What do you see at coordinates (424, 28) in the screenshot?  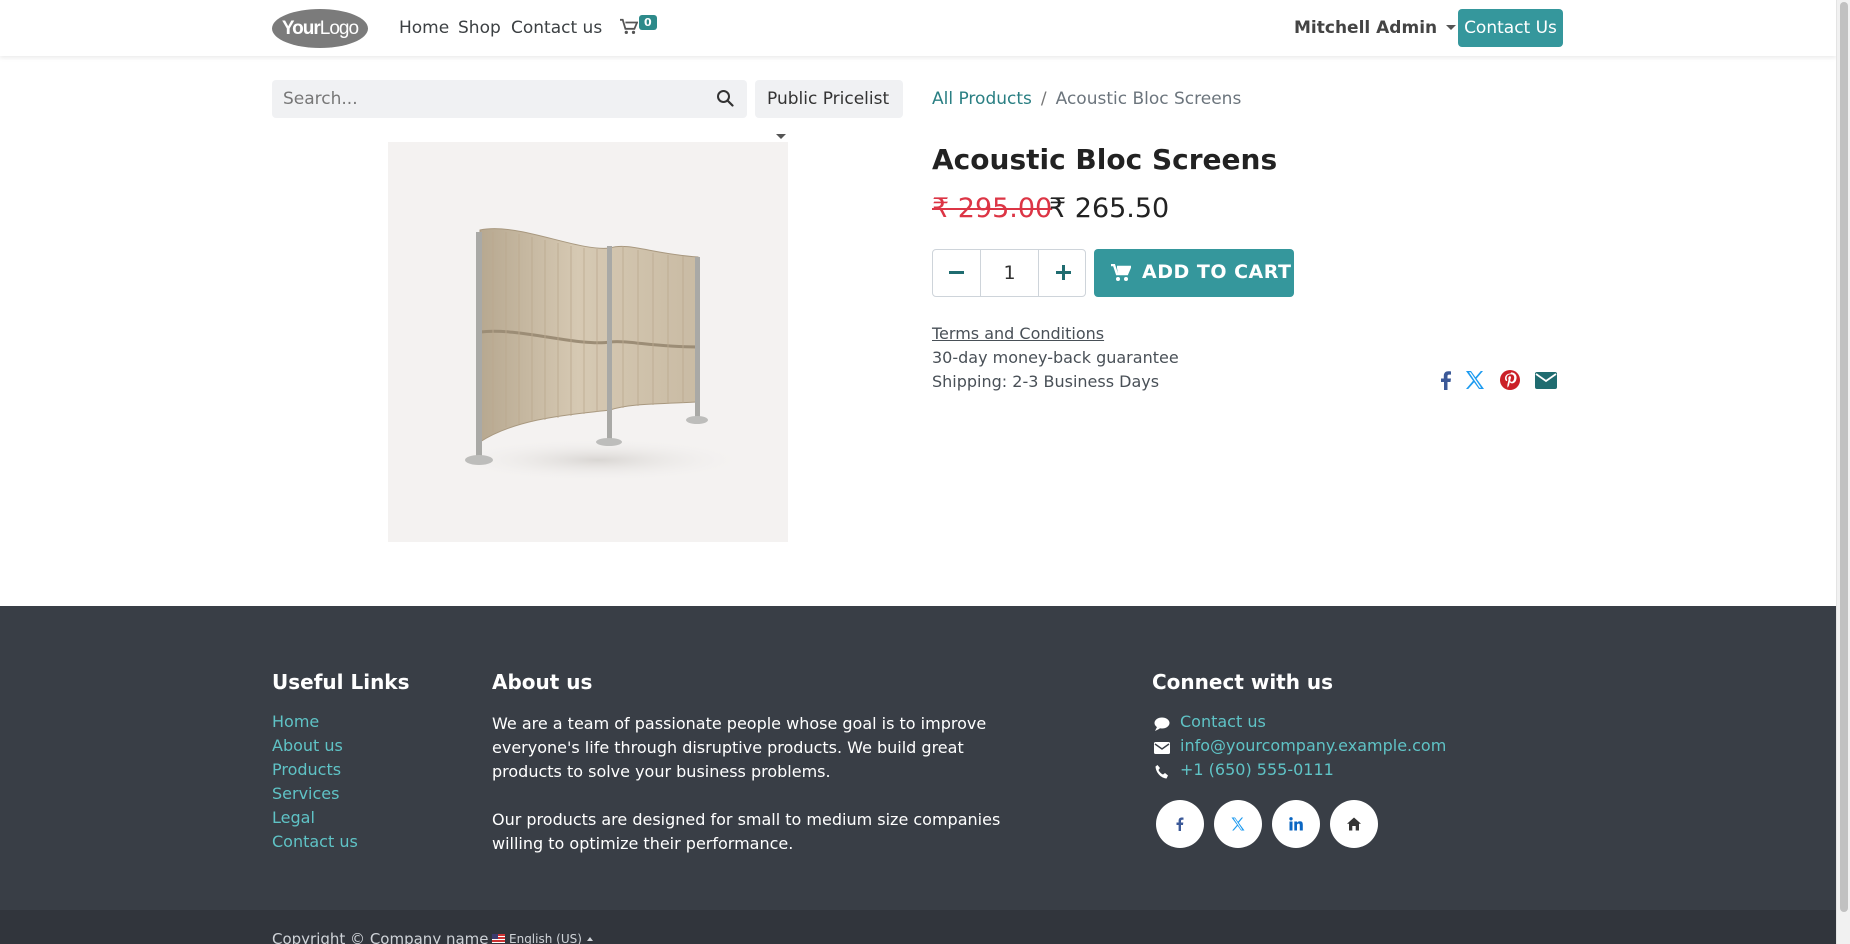 I see `nav-home: Home` at bounding box center [424, 28].